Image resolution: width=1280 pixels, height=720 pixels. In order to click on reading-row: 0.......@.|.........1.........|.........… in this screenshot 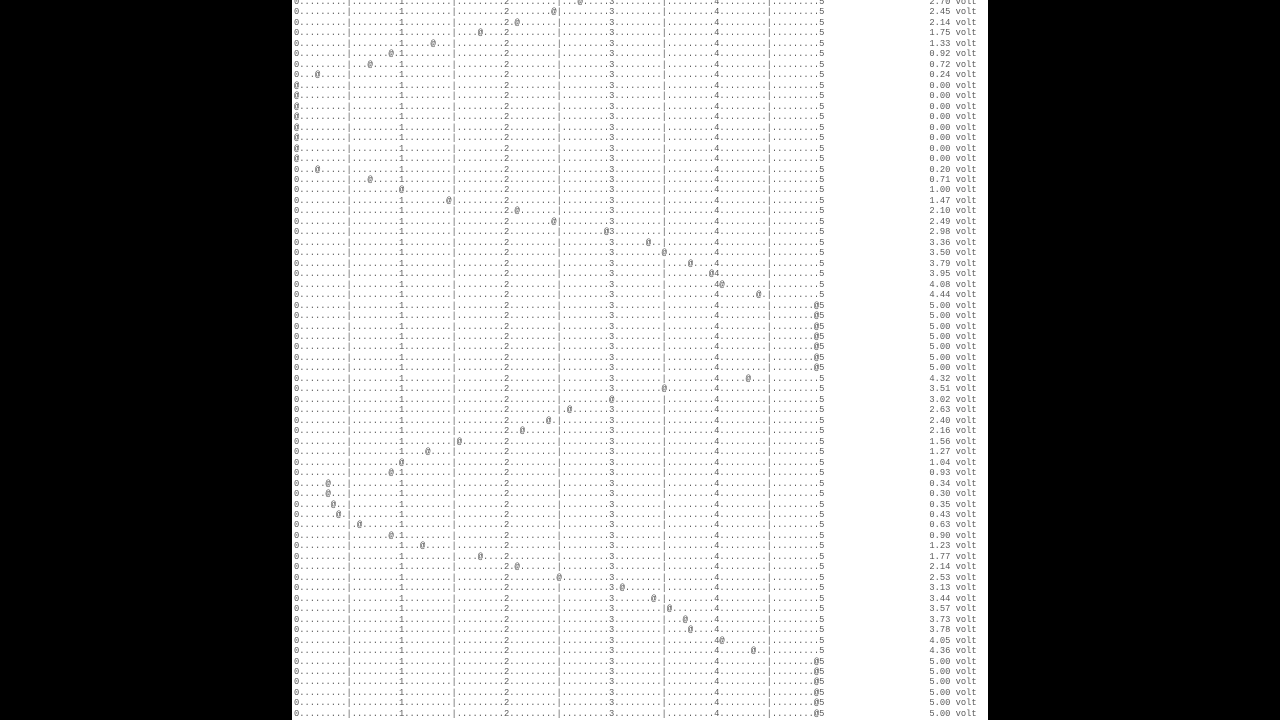, I will do `click(635, 515)`.